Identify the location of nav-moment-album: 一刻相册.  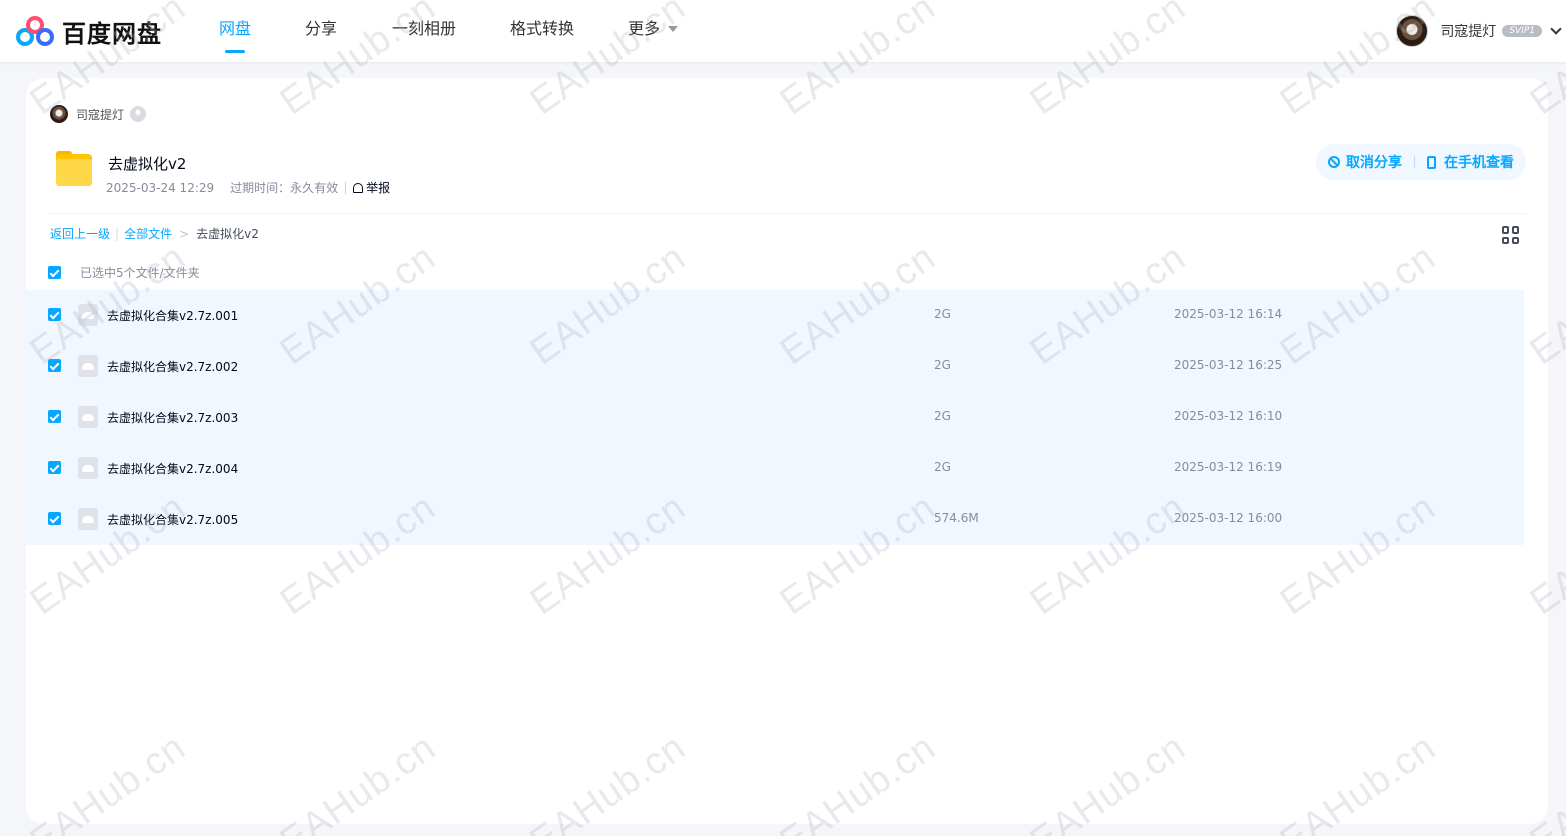
(424, 31).